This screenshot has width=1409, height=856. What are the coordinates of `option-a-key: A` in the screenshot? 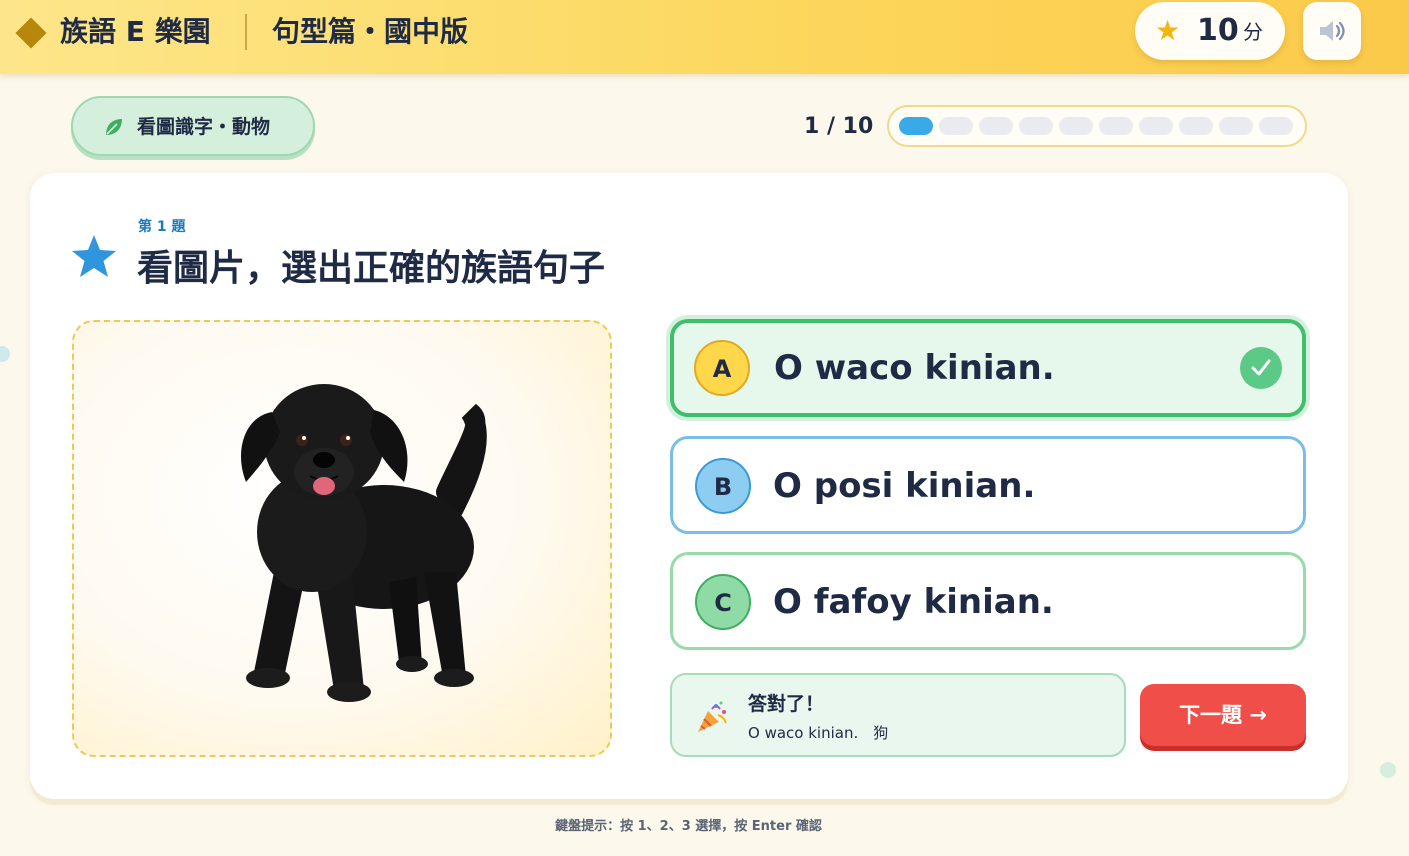 It's located at (722, 368).